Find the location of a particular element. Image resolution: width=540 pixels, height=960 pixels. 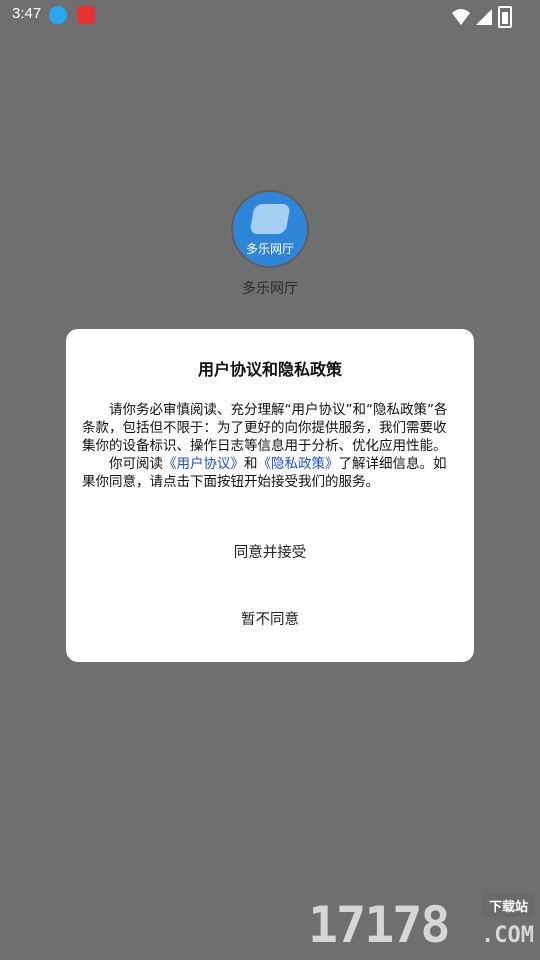

signal-icon is located at coordinates (484, 17).